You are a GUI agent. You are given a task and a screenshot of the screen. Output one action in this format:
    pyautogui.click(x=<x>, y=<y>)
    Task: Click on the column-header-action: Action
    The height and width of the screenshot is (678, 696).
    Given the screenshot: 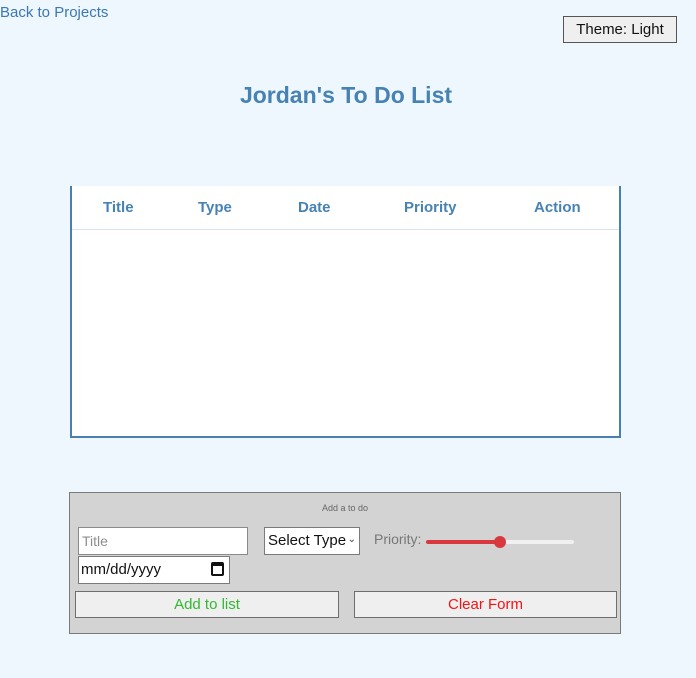 What is the action you would take?
    pyautogui.click(x=557, y=207)
    